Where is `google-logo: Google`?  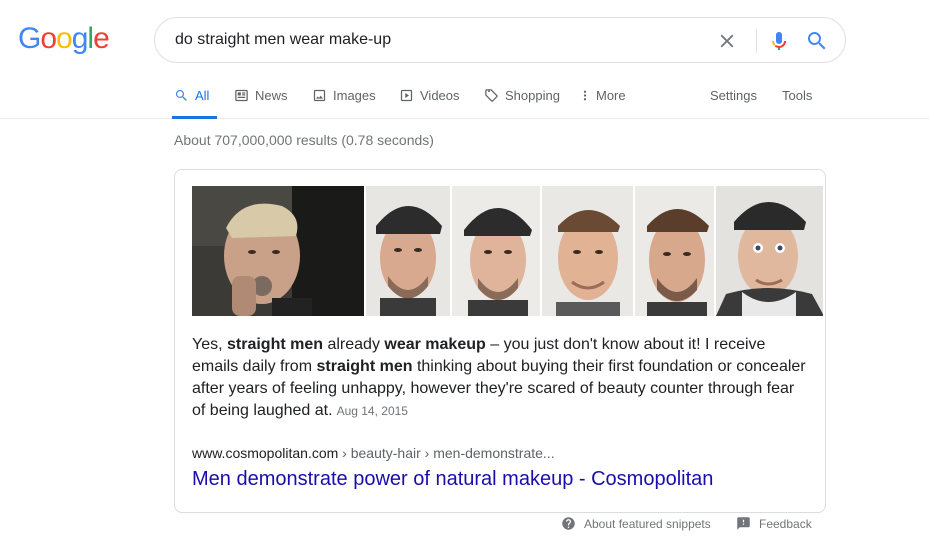 google-logo: Google is located at coordinates (64, 39).